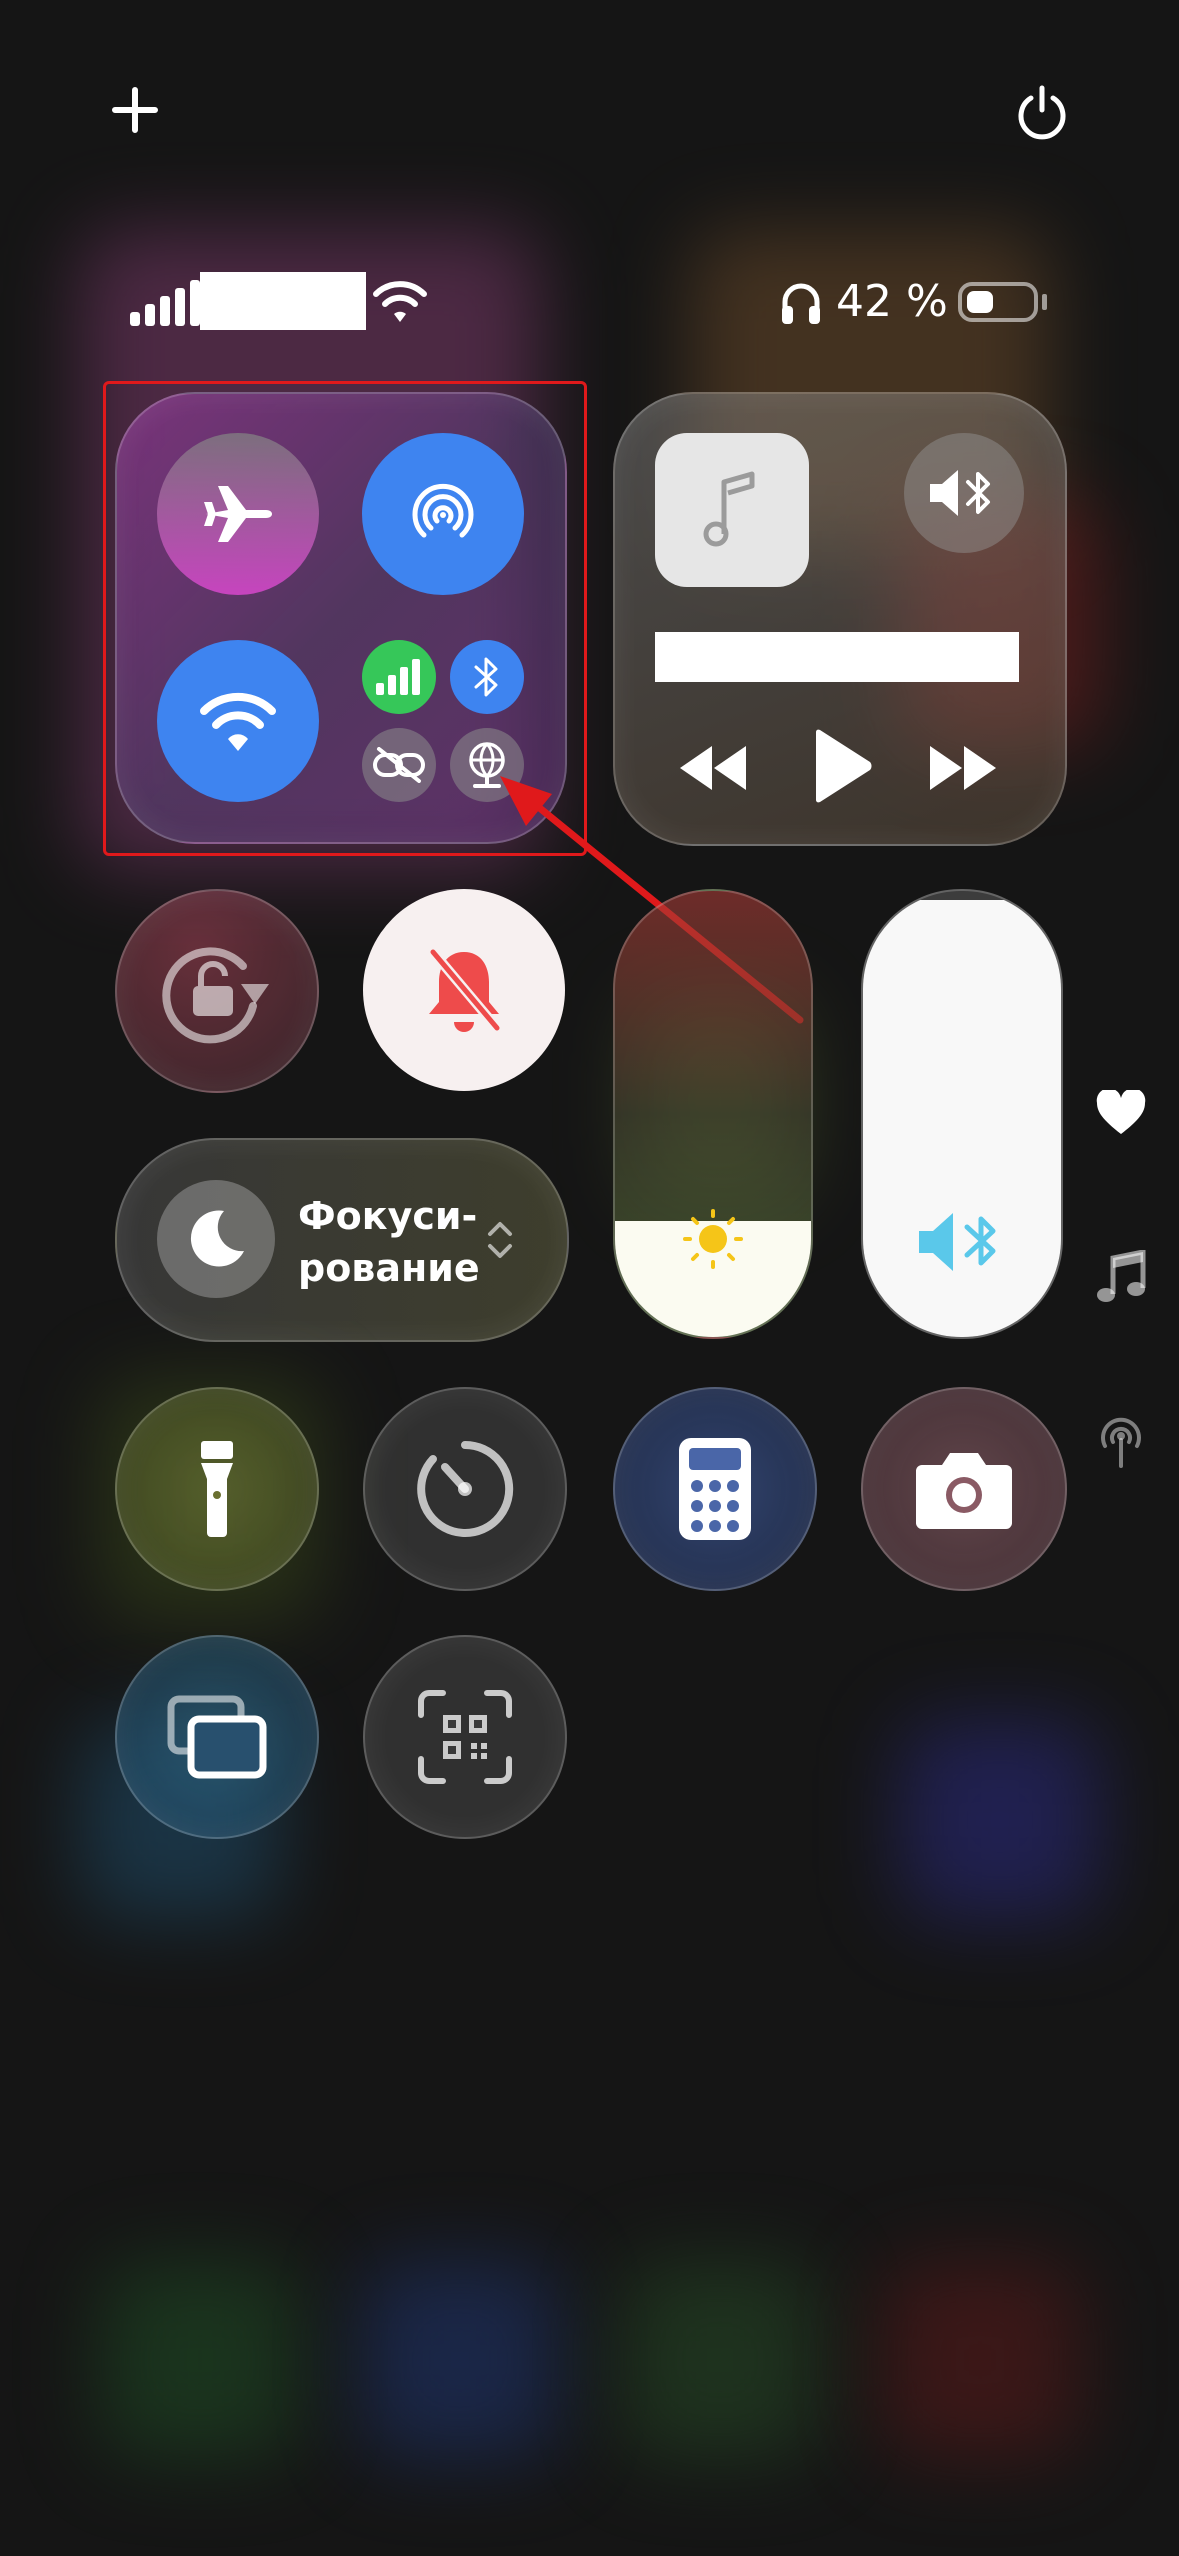 This screenshot has width=1179, height=2556. I want to click on airdrop-toggle, so click(443, 514).